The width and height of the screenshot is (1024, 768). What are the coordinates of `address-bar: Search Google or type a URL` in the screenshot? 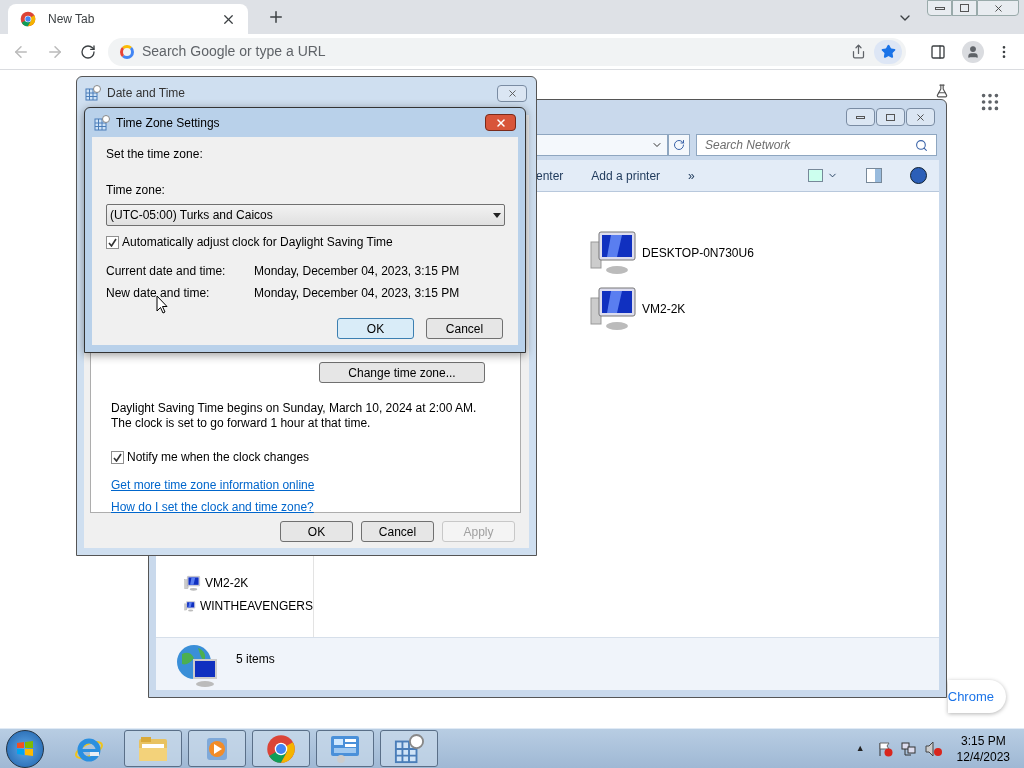 It's located at (507, 51).